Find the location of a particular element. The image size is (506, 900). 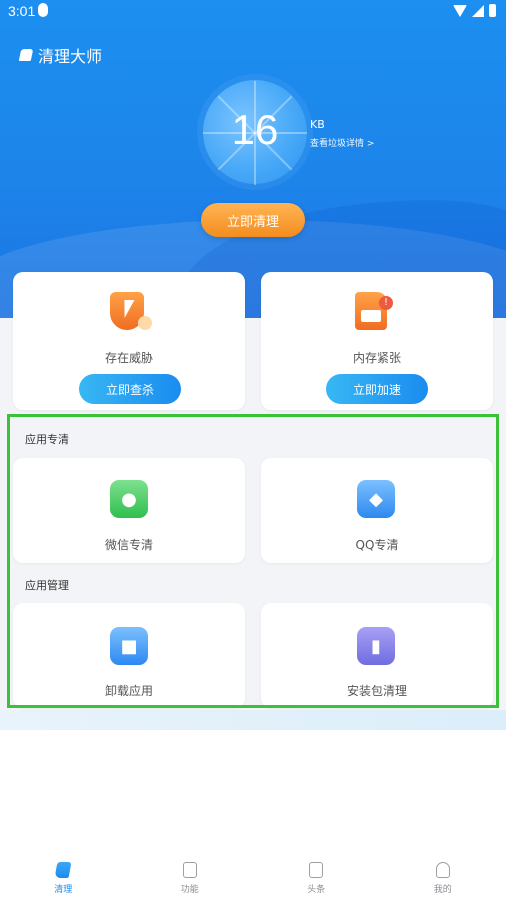

bottom-nav: 清理 功能 头条 我的 is located at coordinates (253, 875).